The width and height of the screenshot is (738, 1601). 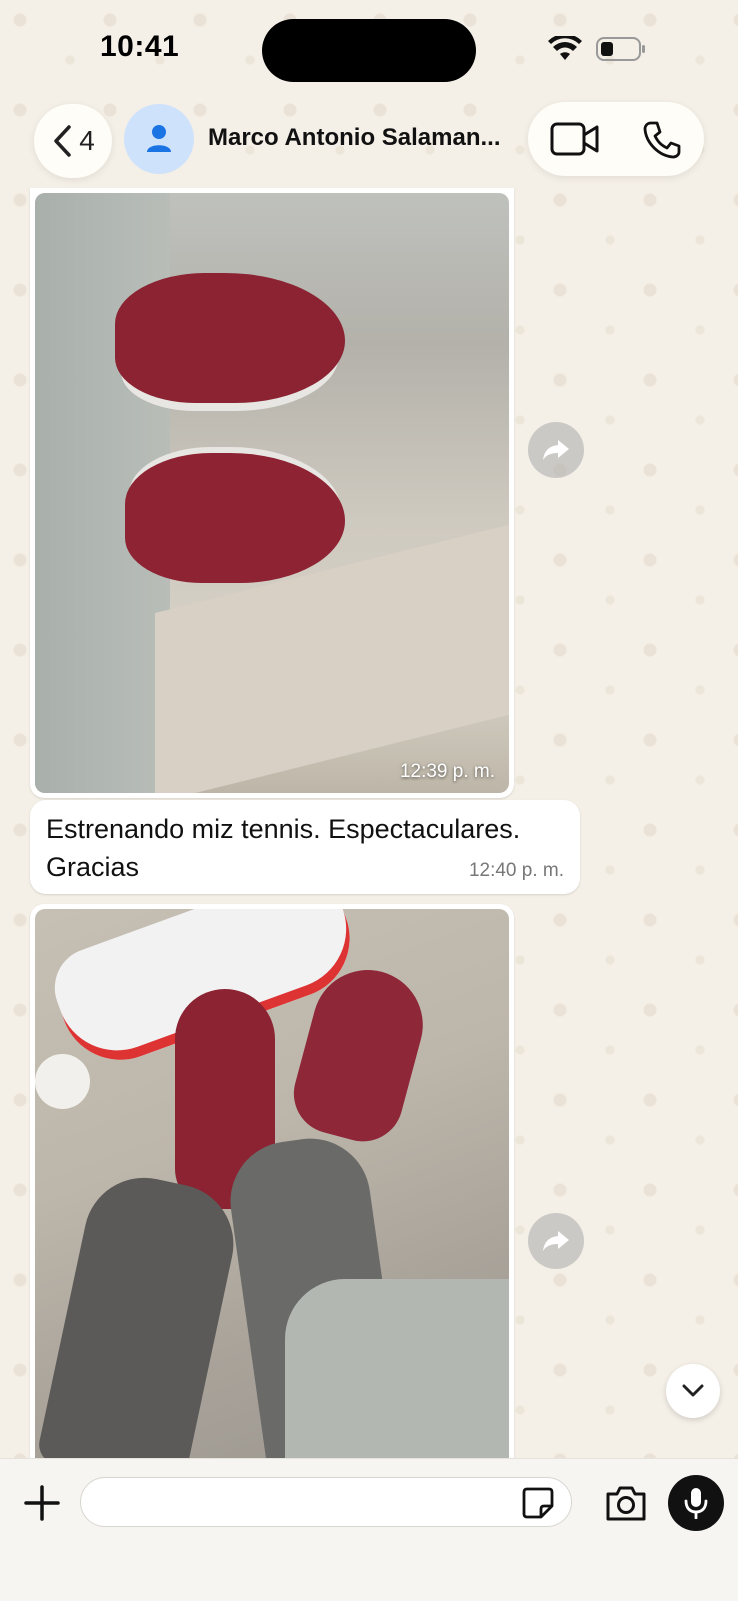 I want to click on back-button: 4, so click(x=73, y=141).